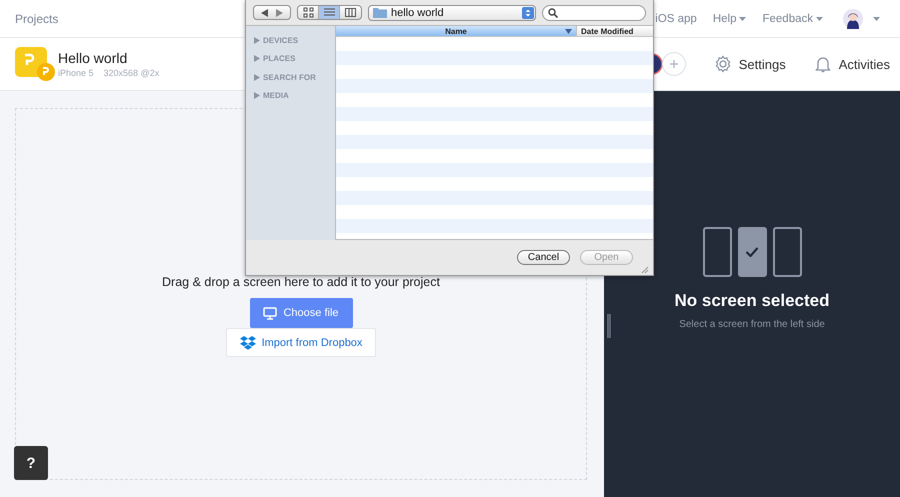  What do you see at coordinates (752, 324) in the screenshot?
I see `empty-state-subtitle: Select a screen from the left side` at bounding box center [752, 324].